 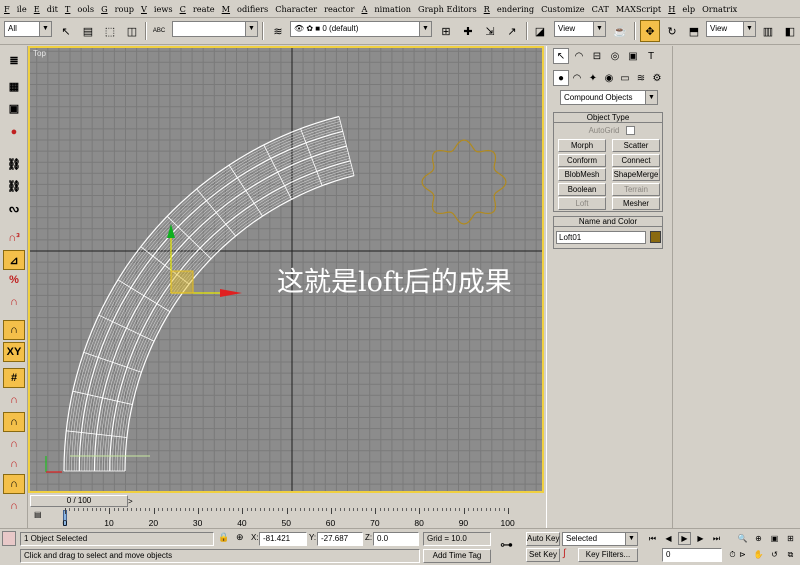 What do you see at coordinates (636, 189) in the screenshot?
I see `terrain-button: Terrain` at bounding box center [636, 189].